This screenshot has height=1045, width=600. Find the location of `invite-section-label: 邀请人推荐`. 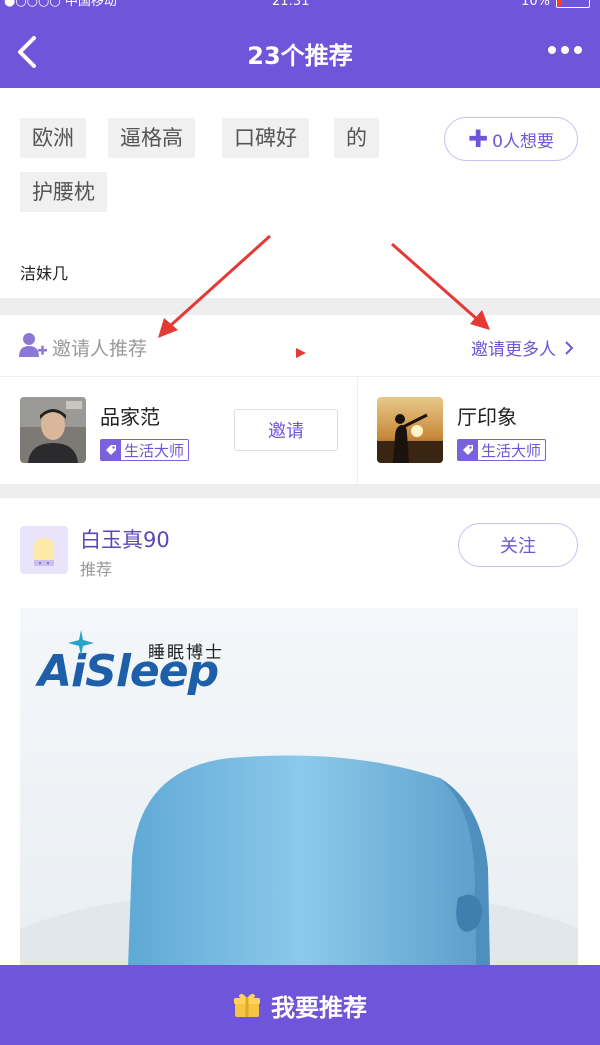

invite-section-label: 邀请人推荐 is located at coordinates (100, 349).